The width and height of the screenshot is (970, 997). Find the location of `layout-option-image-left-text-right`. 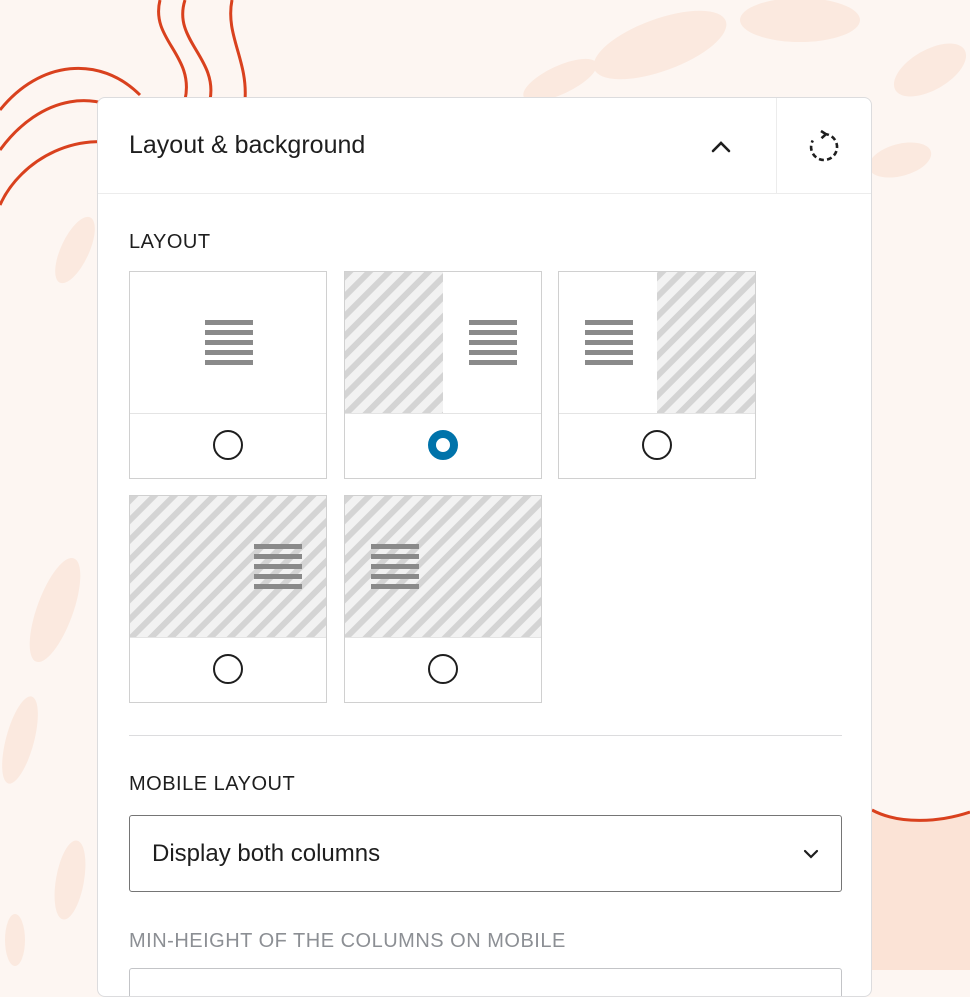

layout-option-image-left-text-right is located at coordinates (443, 375).